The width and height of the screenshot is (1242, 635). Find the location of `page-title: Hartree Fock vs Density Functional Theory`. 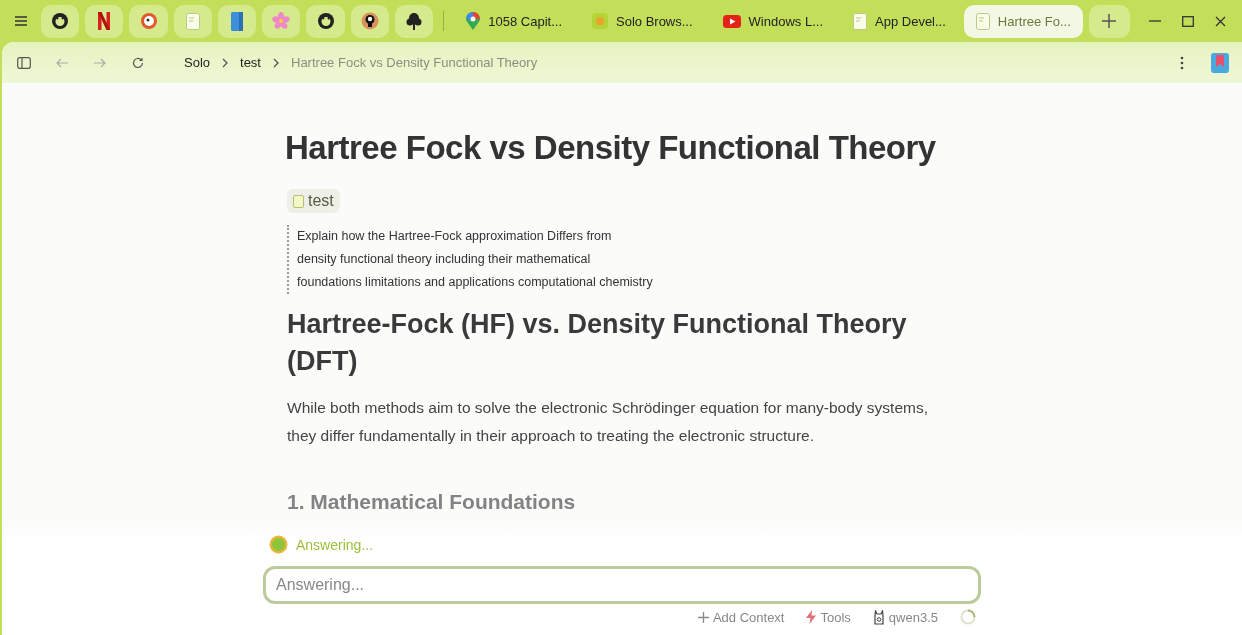

page-title: Hartree Fock vs Density Functional Theory is located at coordinates (611, 148).